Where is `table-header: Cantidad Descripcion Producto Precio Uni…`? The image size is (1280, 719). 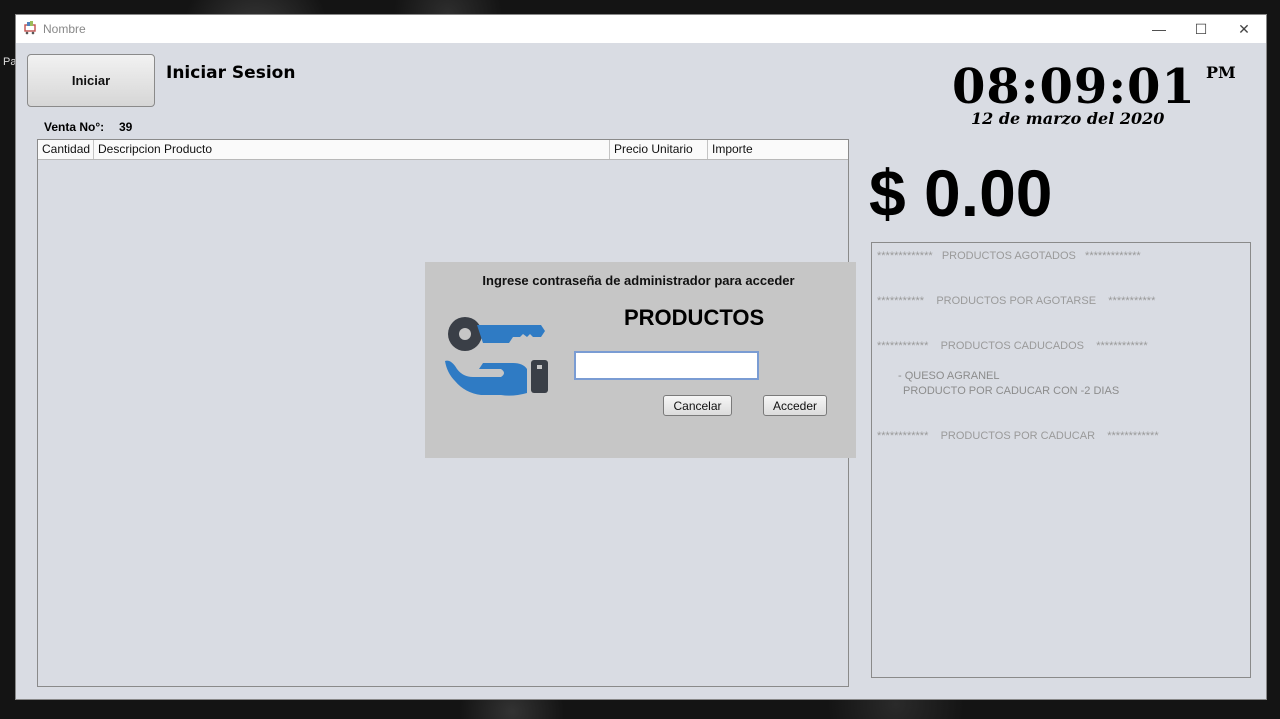 table-header: Cantidad Descripcion Producto Precio Uni… is located at coordinates (443, 150).